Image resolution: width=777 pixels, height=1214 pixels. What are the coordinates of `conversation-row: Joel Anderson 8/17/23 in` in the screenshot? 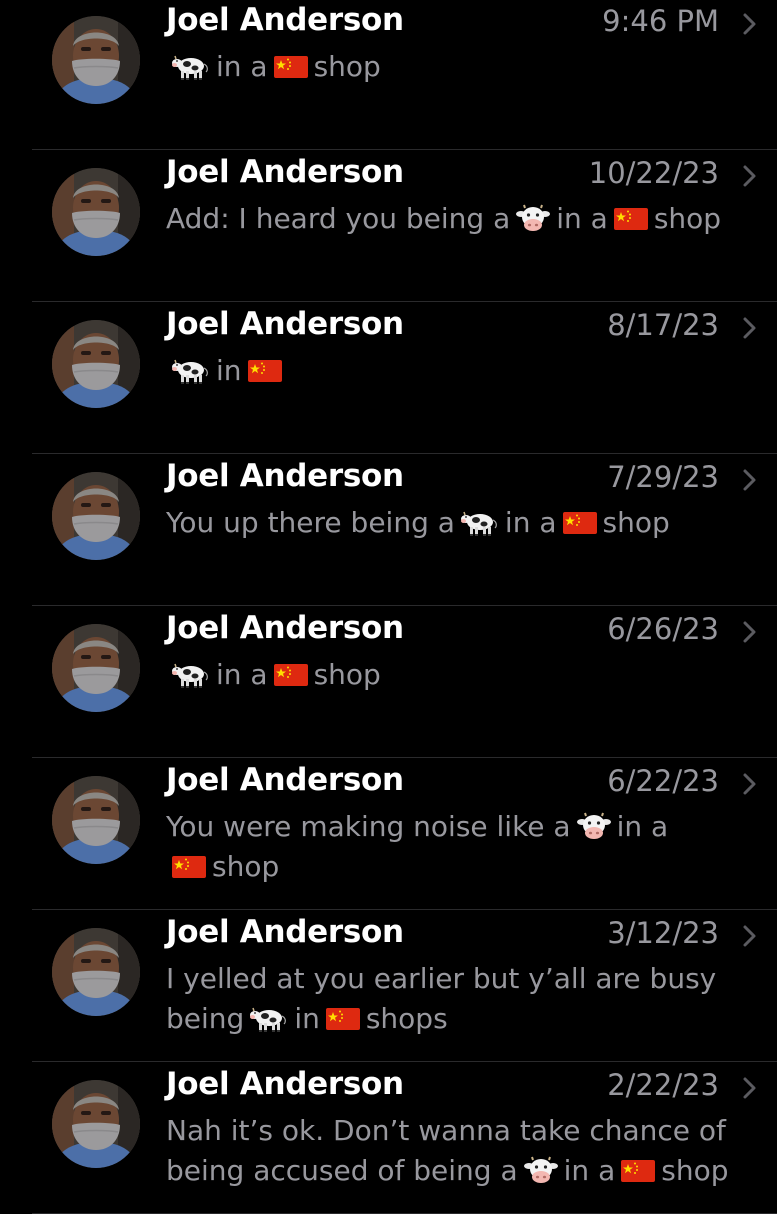 It's located at (388, 378).